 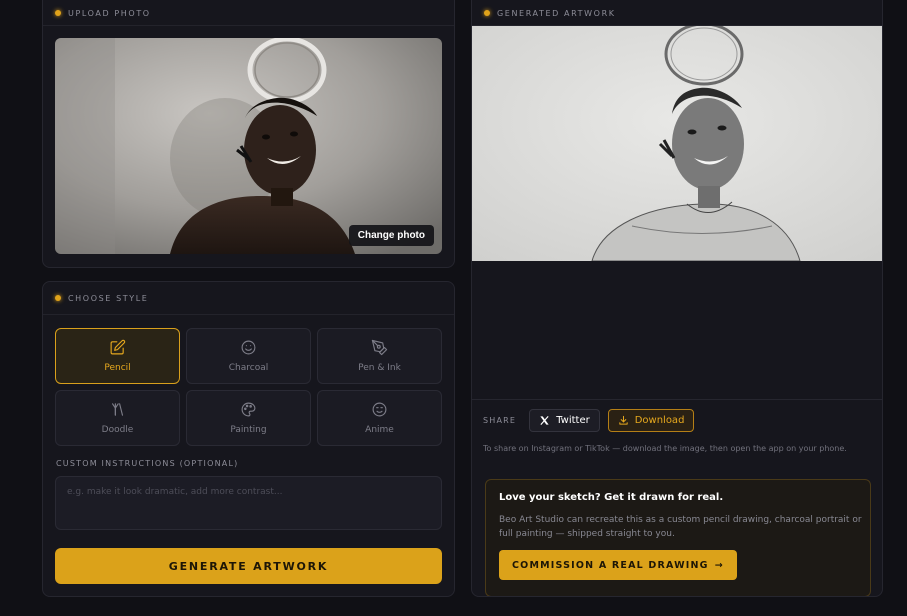 I want to click on style-option-label: Anime, so click(x=379, y=430).